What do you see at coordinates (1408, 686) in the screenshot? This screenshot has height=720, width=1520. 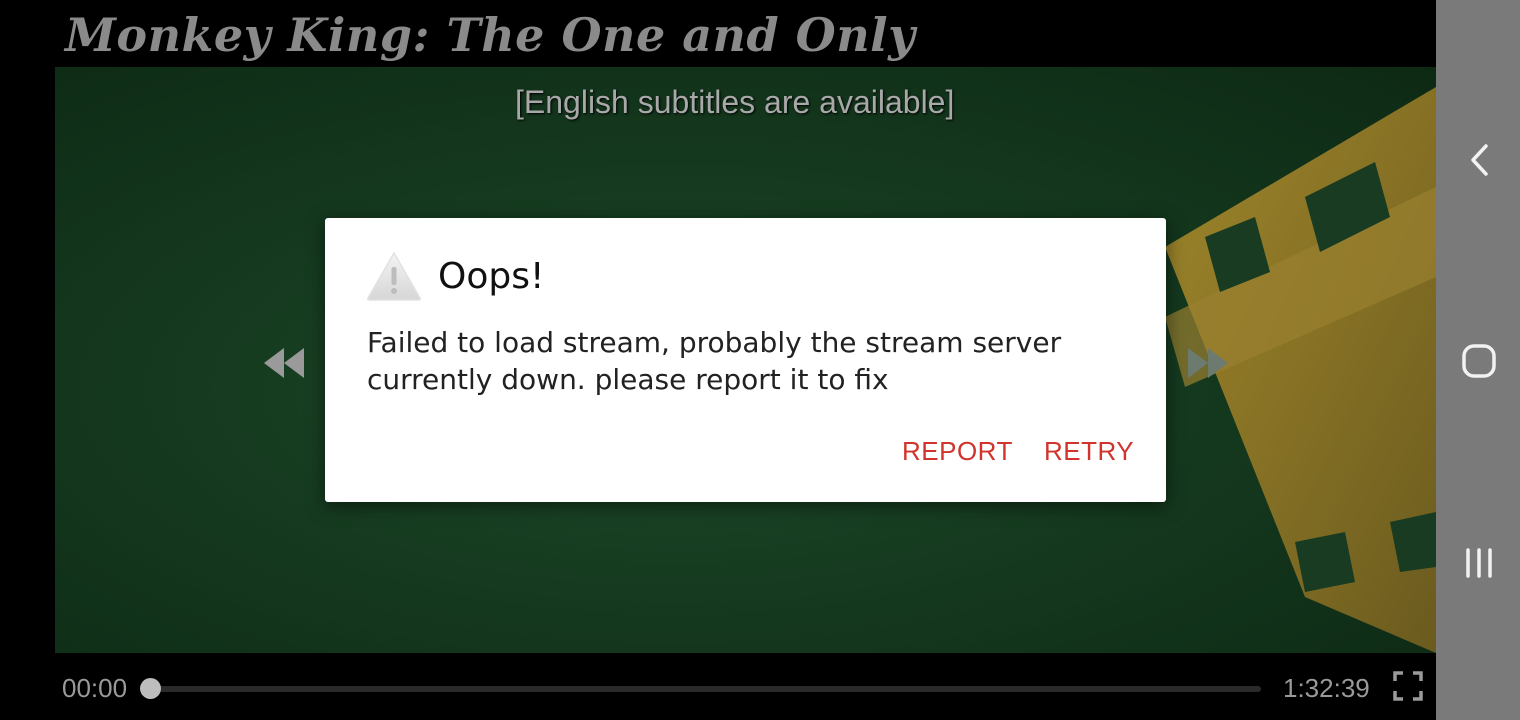 I see `fullscreen-icon` at bounding box center [1408, 686].